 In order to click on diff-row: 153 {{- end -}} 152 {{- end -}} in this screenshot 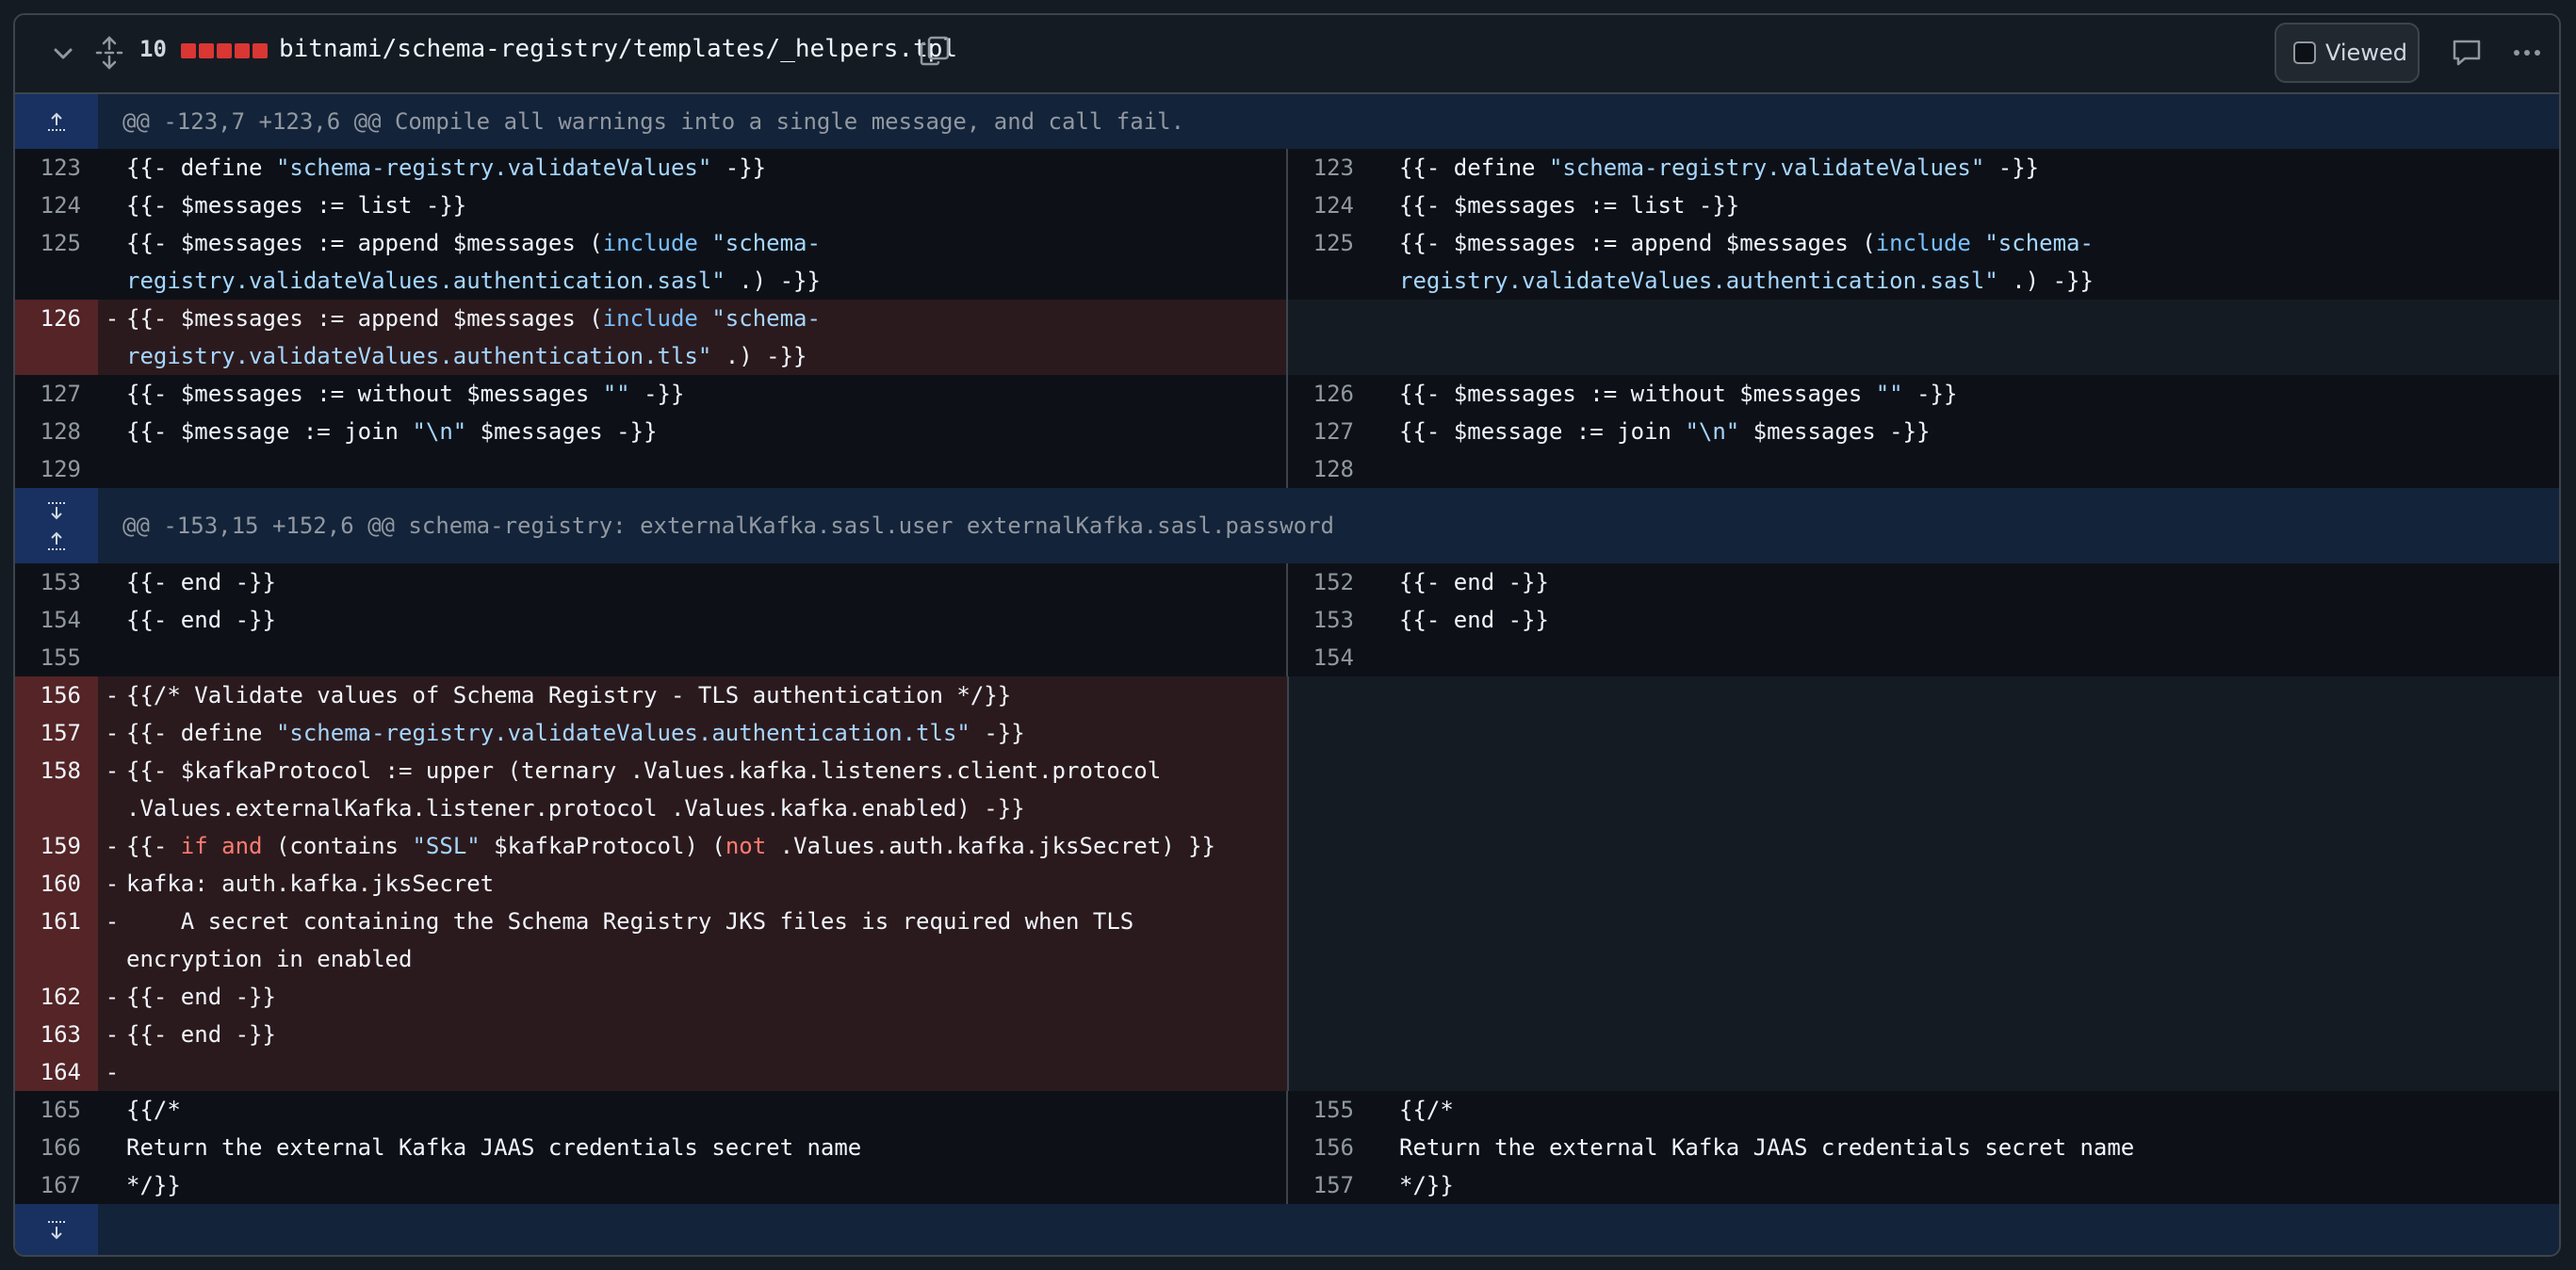, I will do `click(1287, 582)`.